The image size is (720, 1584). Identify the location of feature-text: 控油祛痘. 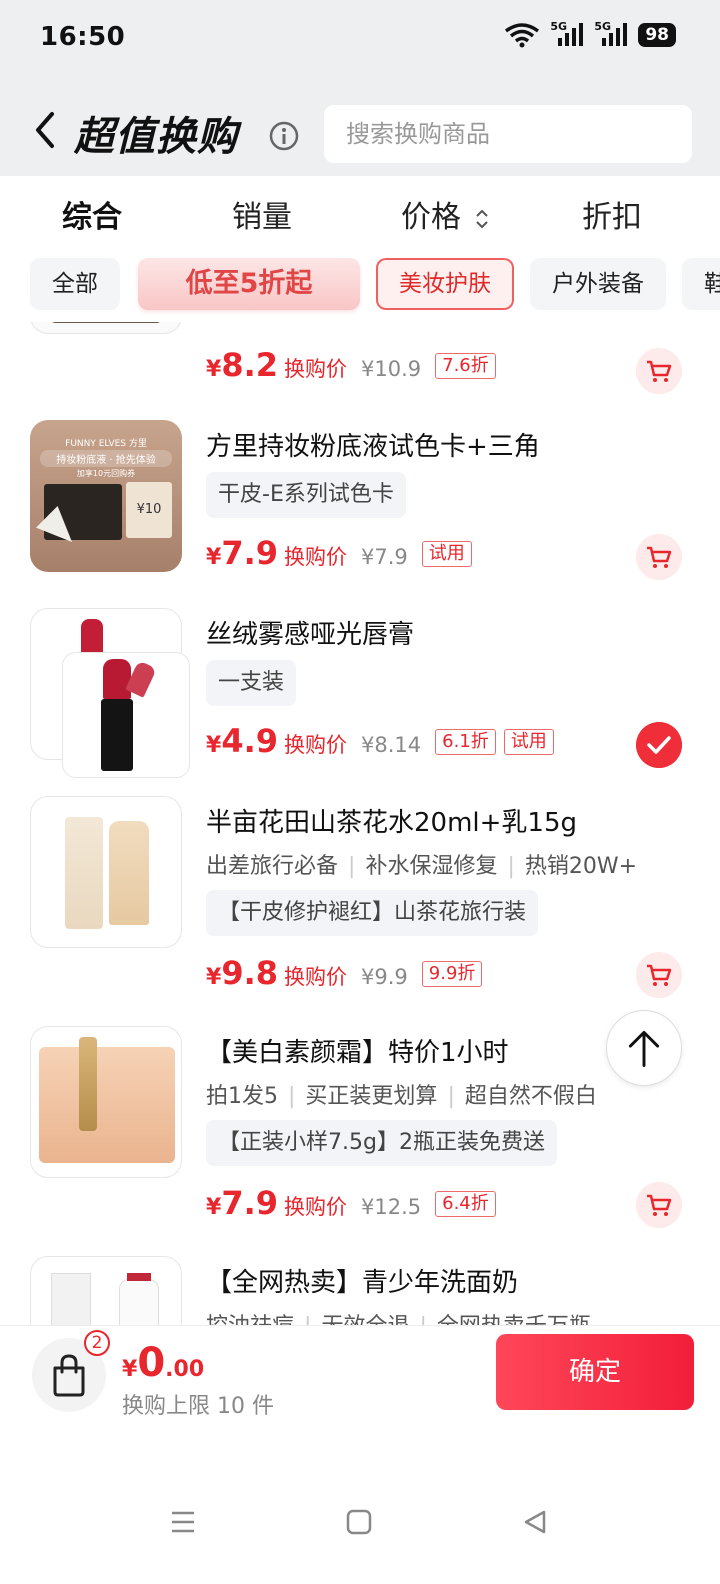
(250, 1319).